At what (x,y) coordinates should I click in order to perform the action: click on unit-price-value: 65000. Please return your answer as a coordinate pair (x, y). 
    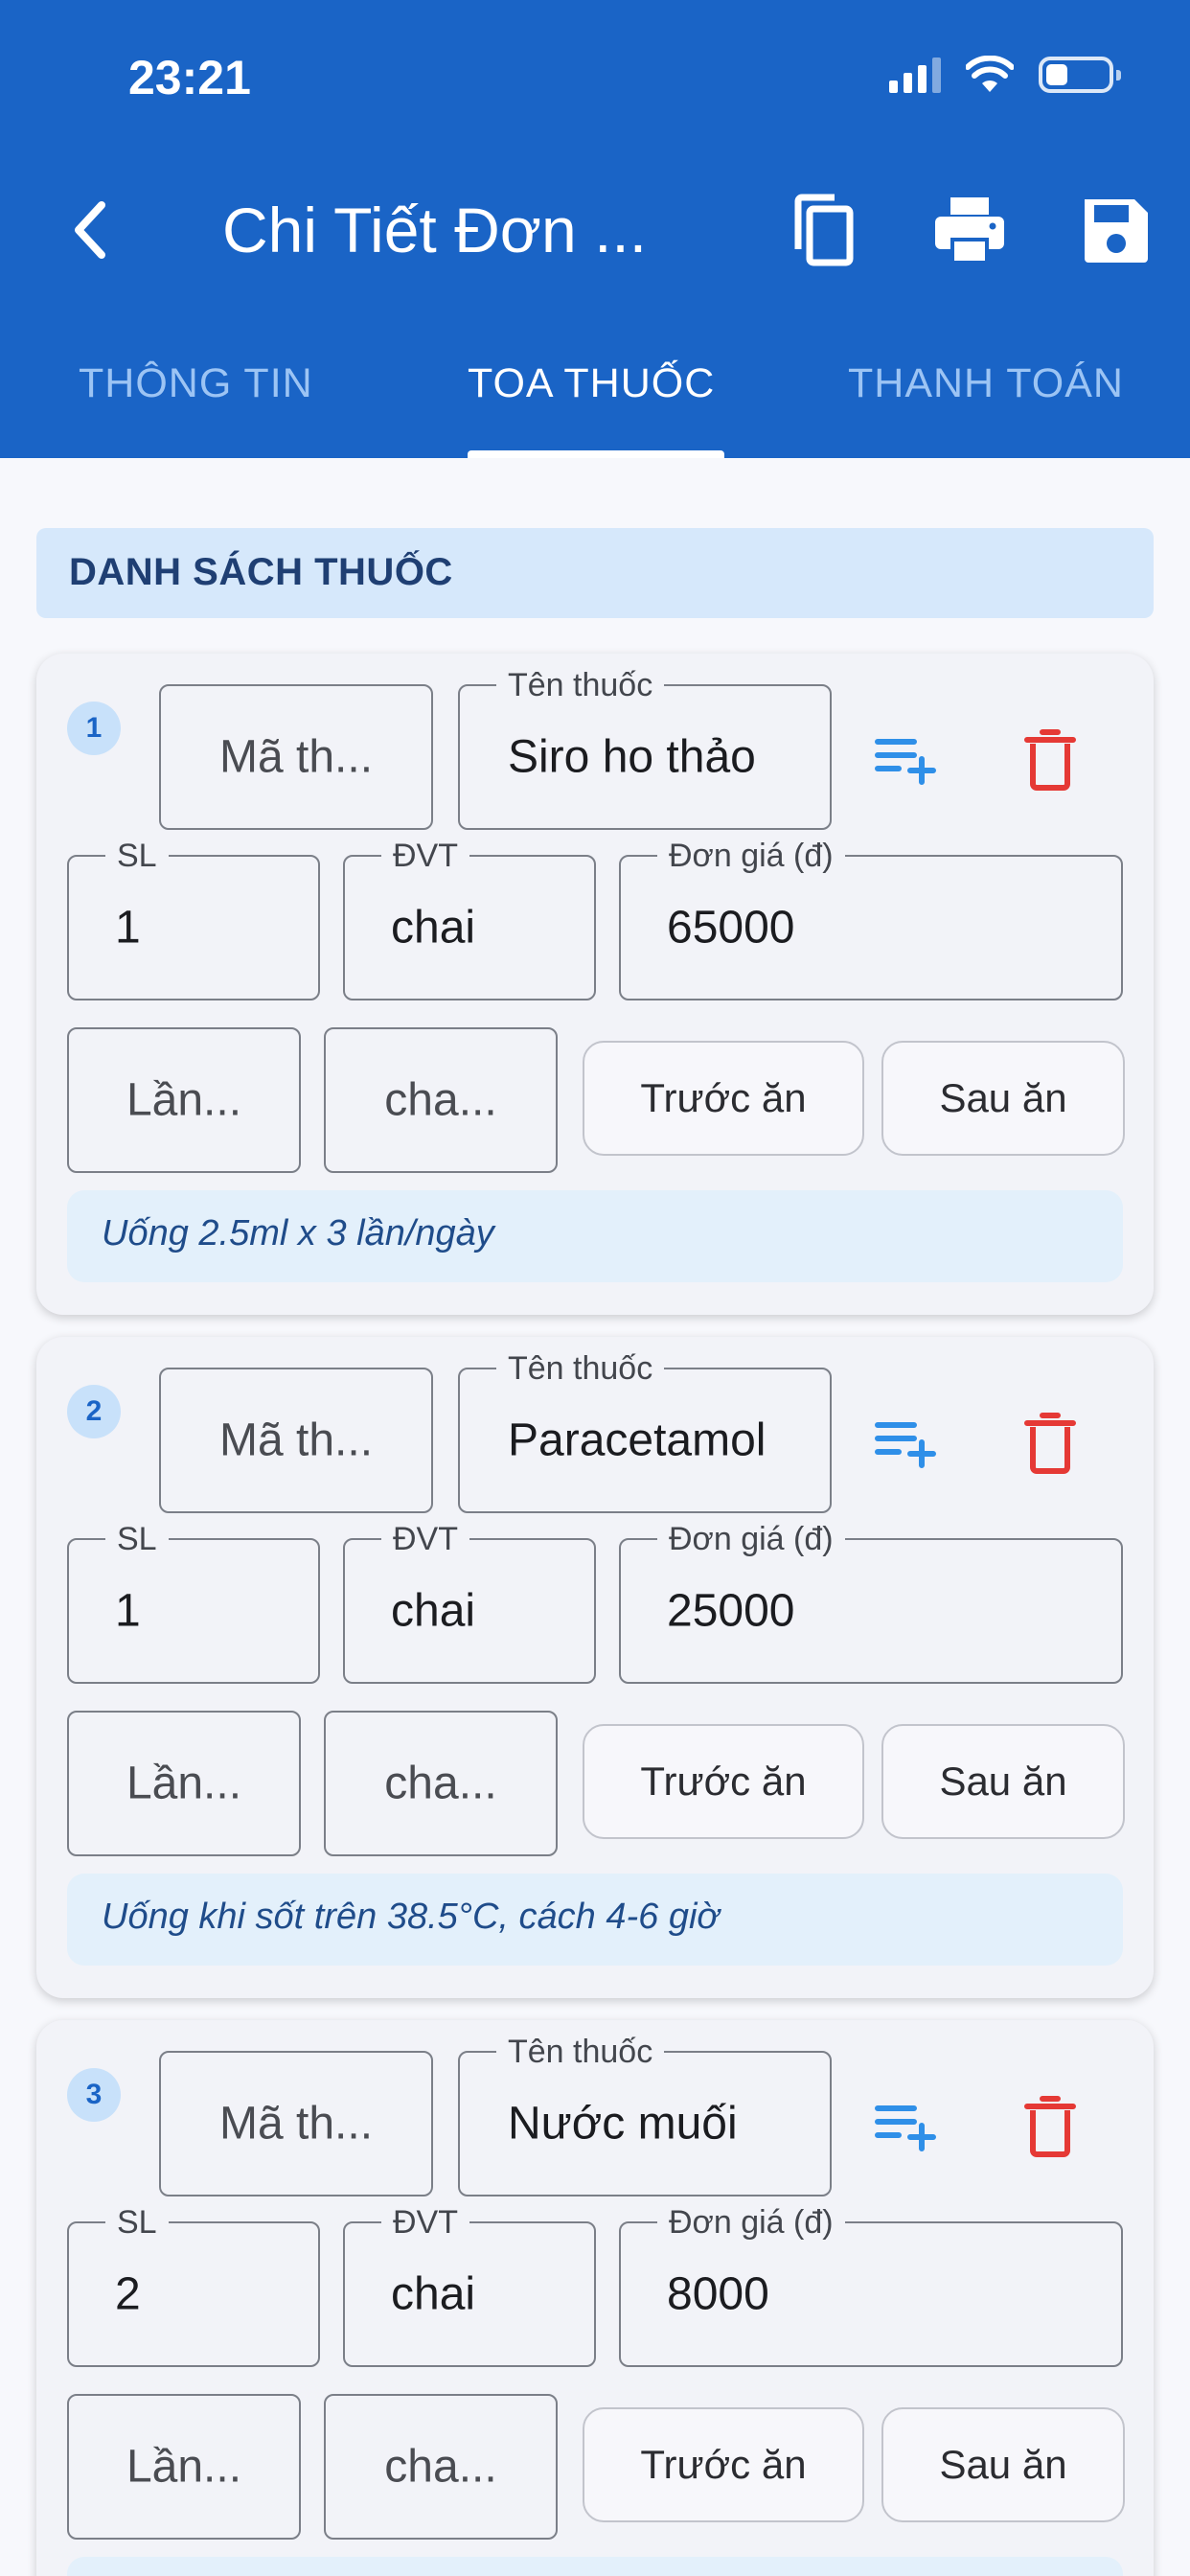
    Looking at the image, I should click on (731, 928).